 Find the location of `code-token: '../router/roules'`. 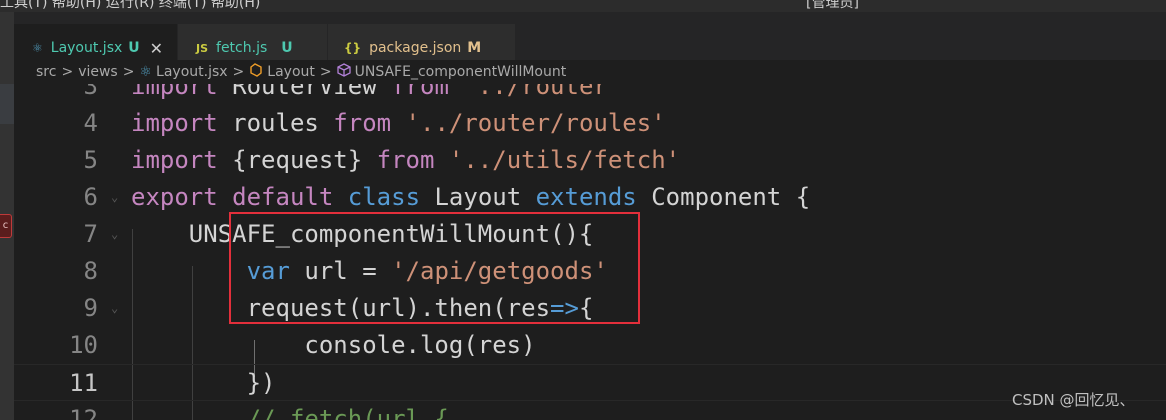

code-token: '../router/roules' is located at coordinates (535, 123).